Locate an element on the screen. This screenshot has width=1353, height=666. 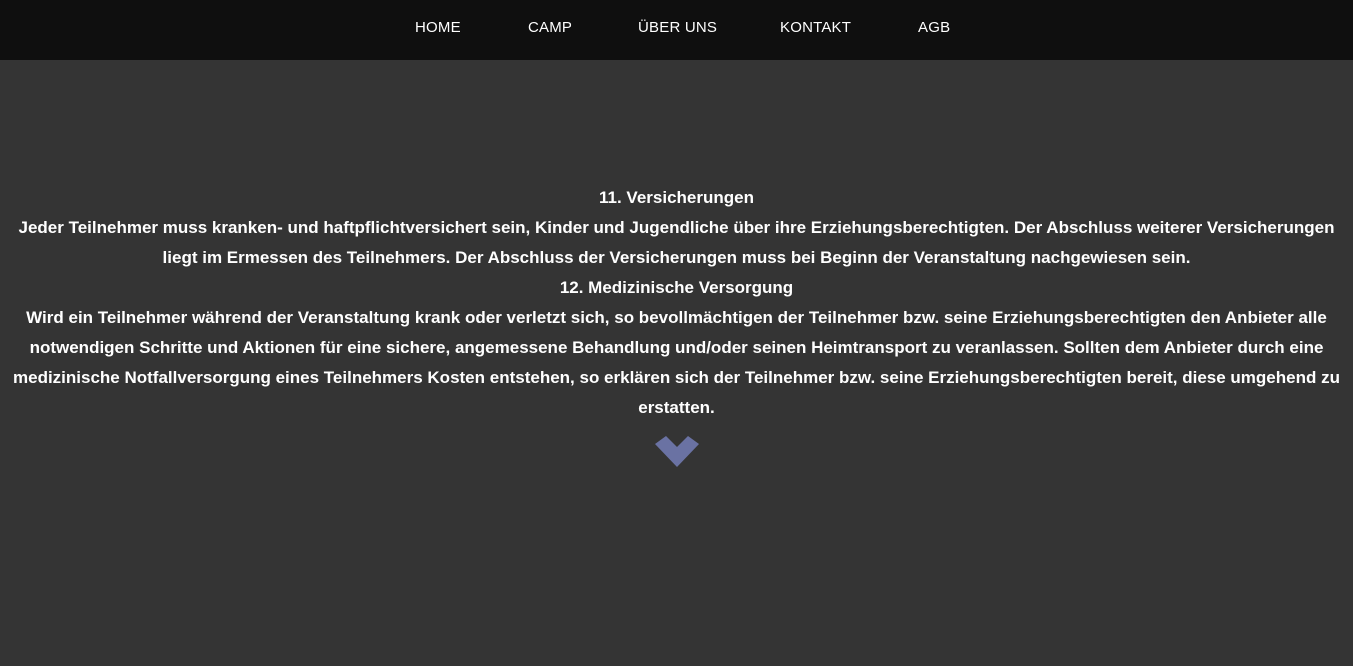
nav-item-camp: CAMP is located at coordinates (550, 27).